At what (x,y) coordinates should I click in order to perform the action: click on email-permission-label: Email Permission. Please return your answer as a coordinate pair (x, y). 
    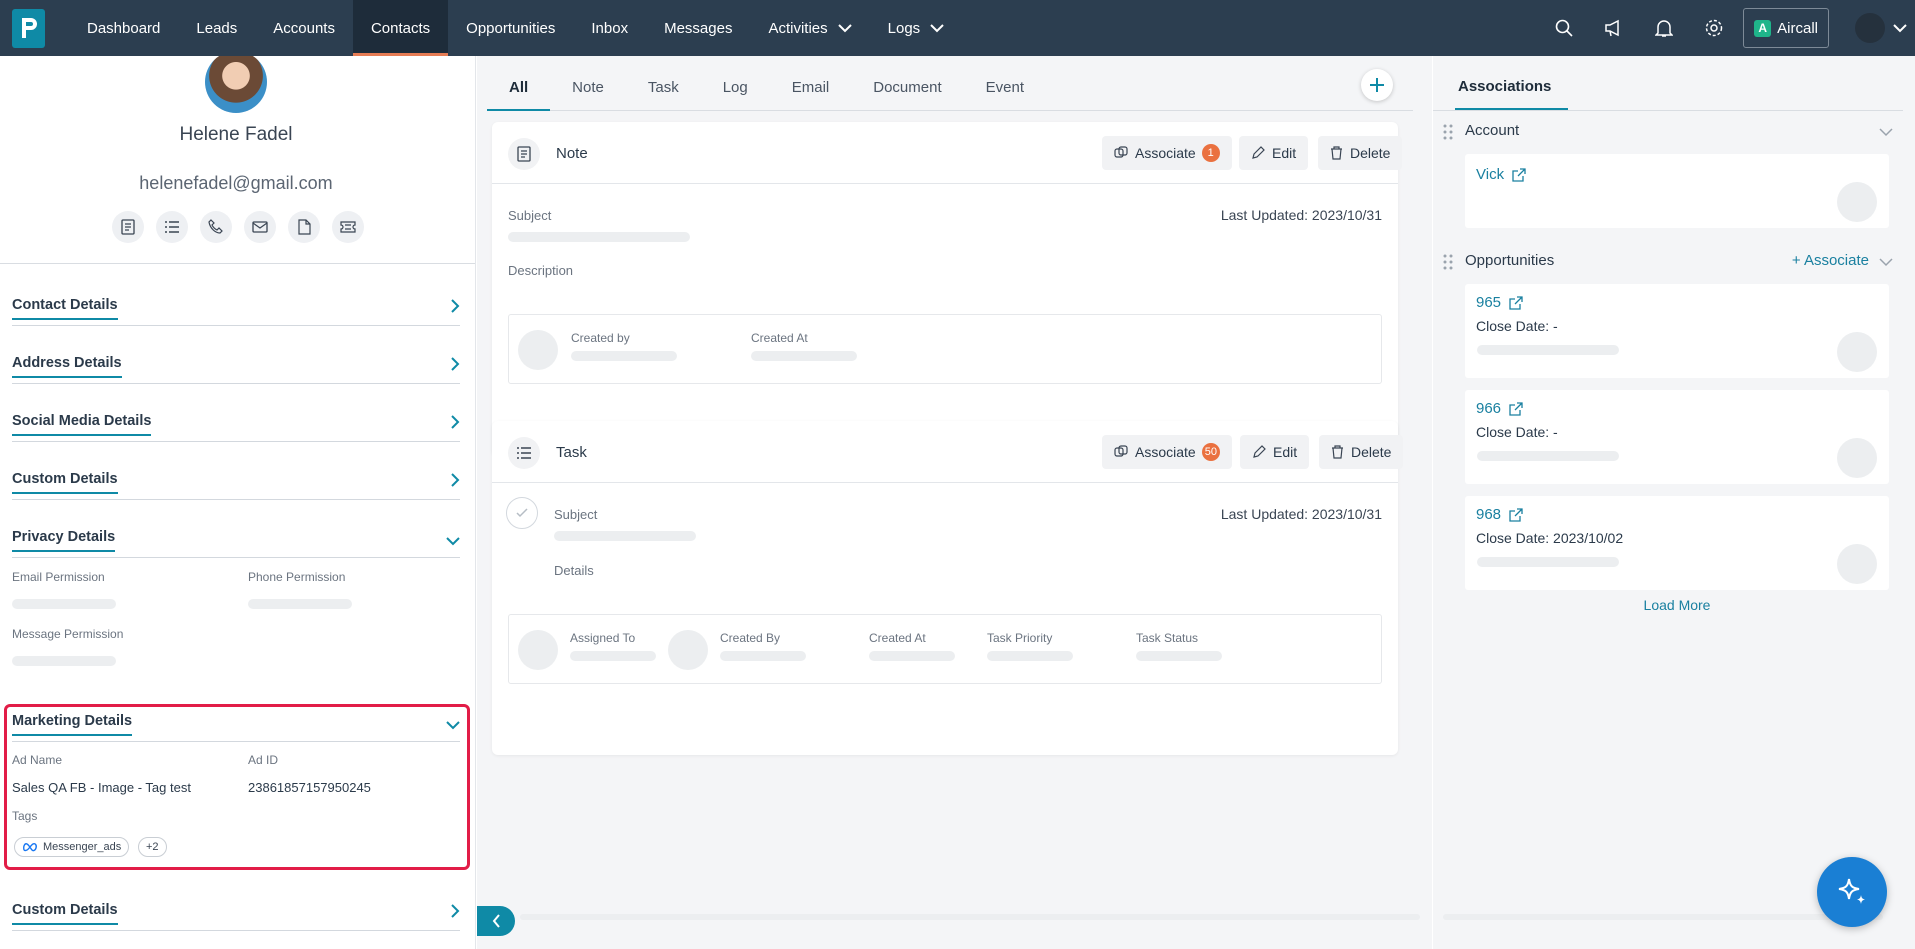
    Looking at the image, I should click on (58, 577).